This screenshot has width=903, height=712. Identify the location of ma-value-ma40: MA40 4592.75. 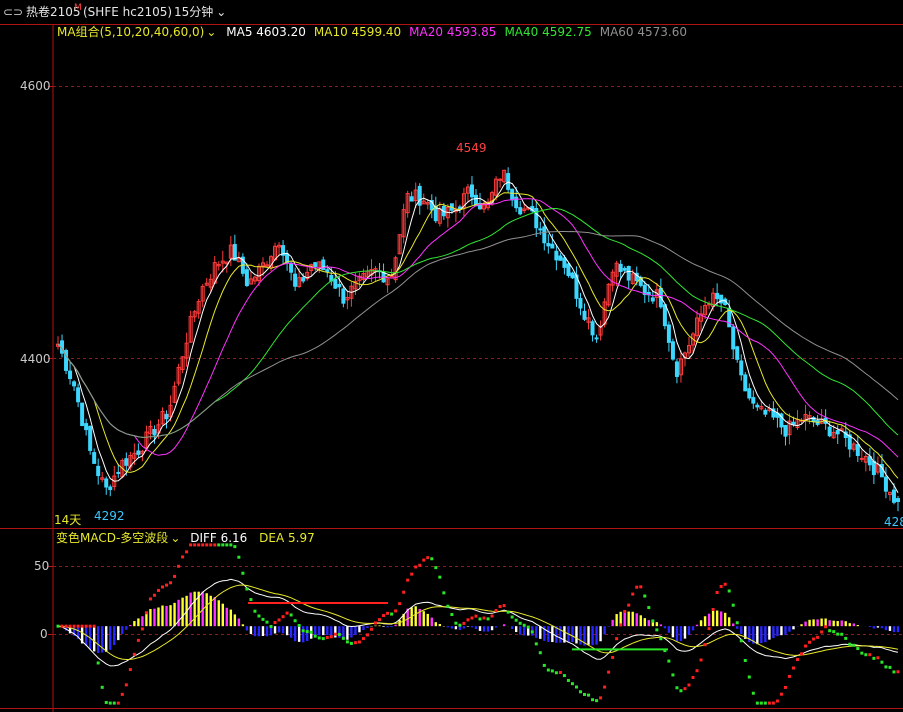
(548, 32).